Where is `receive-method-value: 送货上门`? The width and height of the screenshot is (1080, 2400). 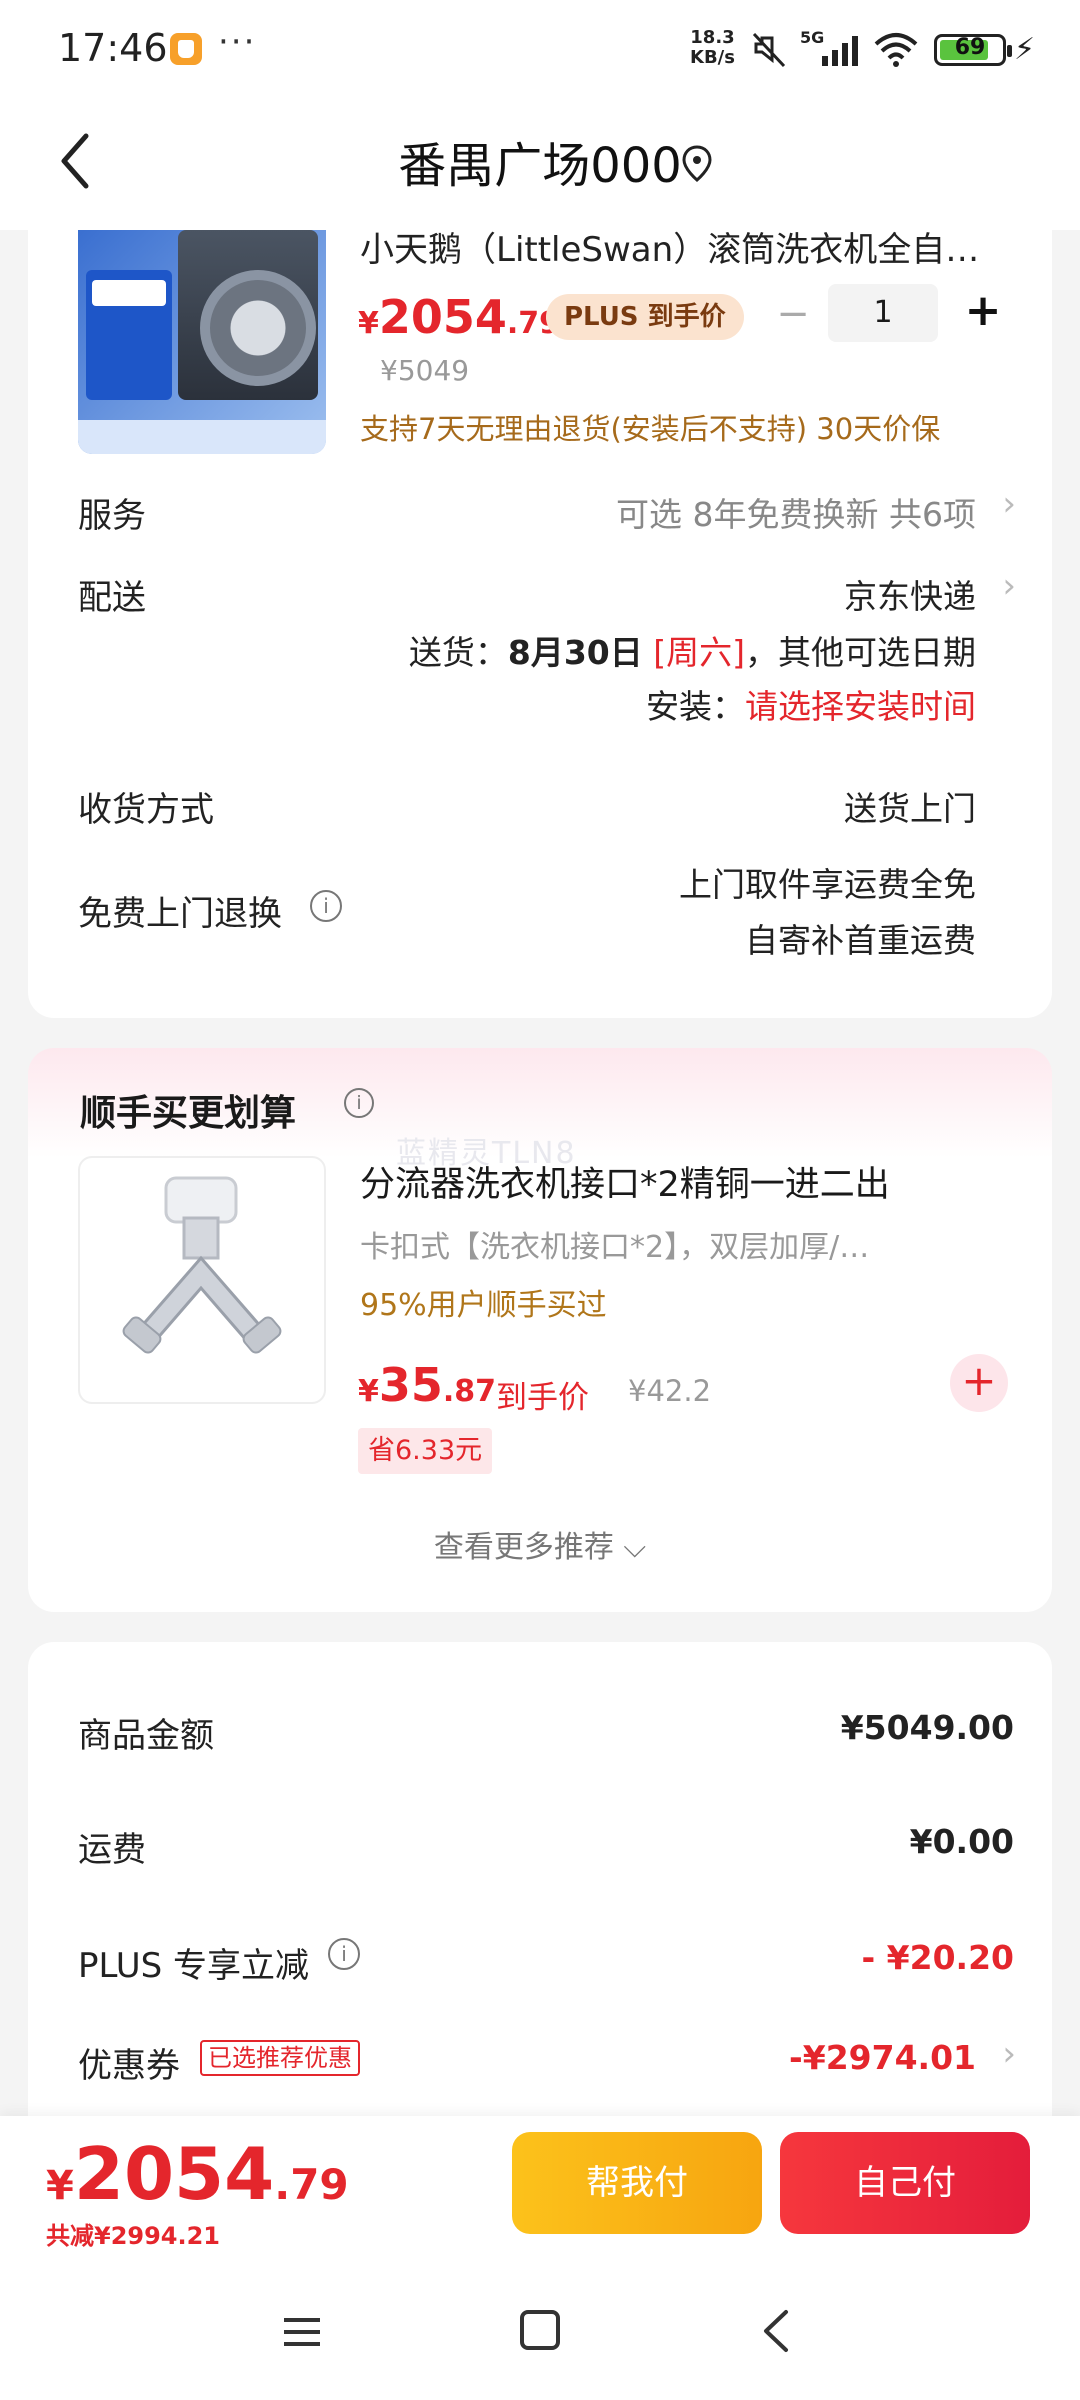
receive-method-value: 送货上门 is located at coordinates (910, 808).